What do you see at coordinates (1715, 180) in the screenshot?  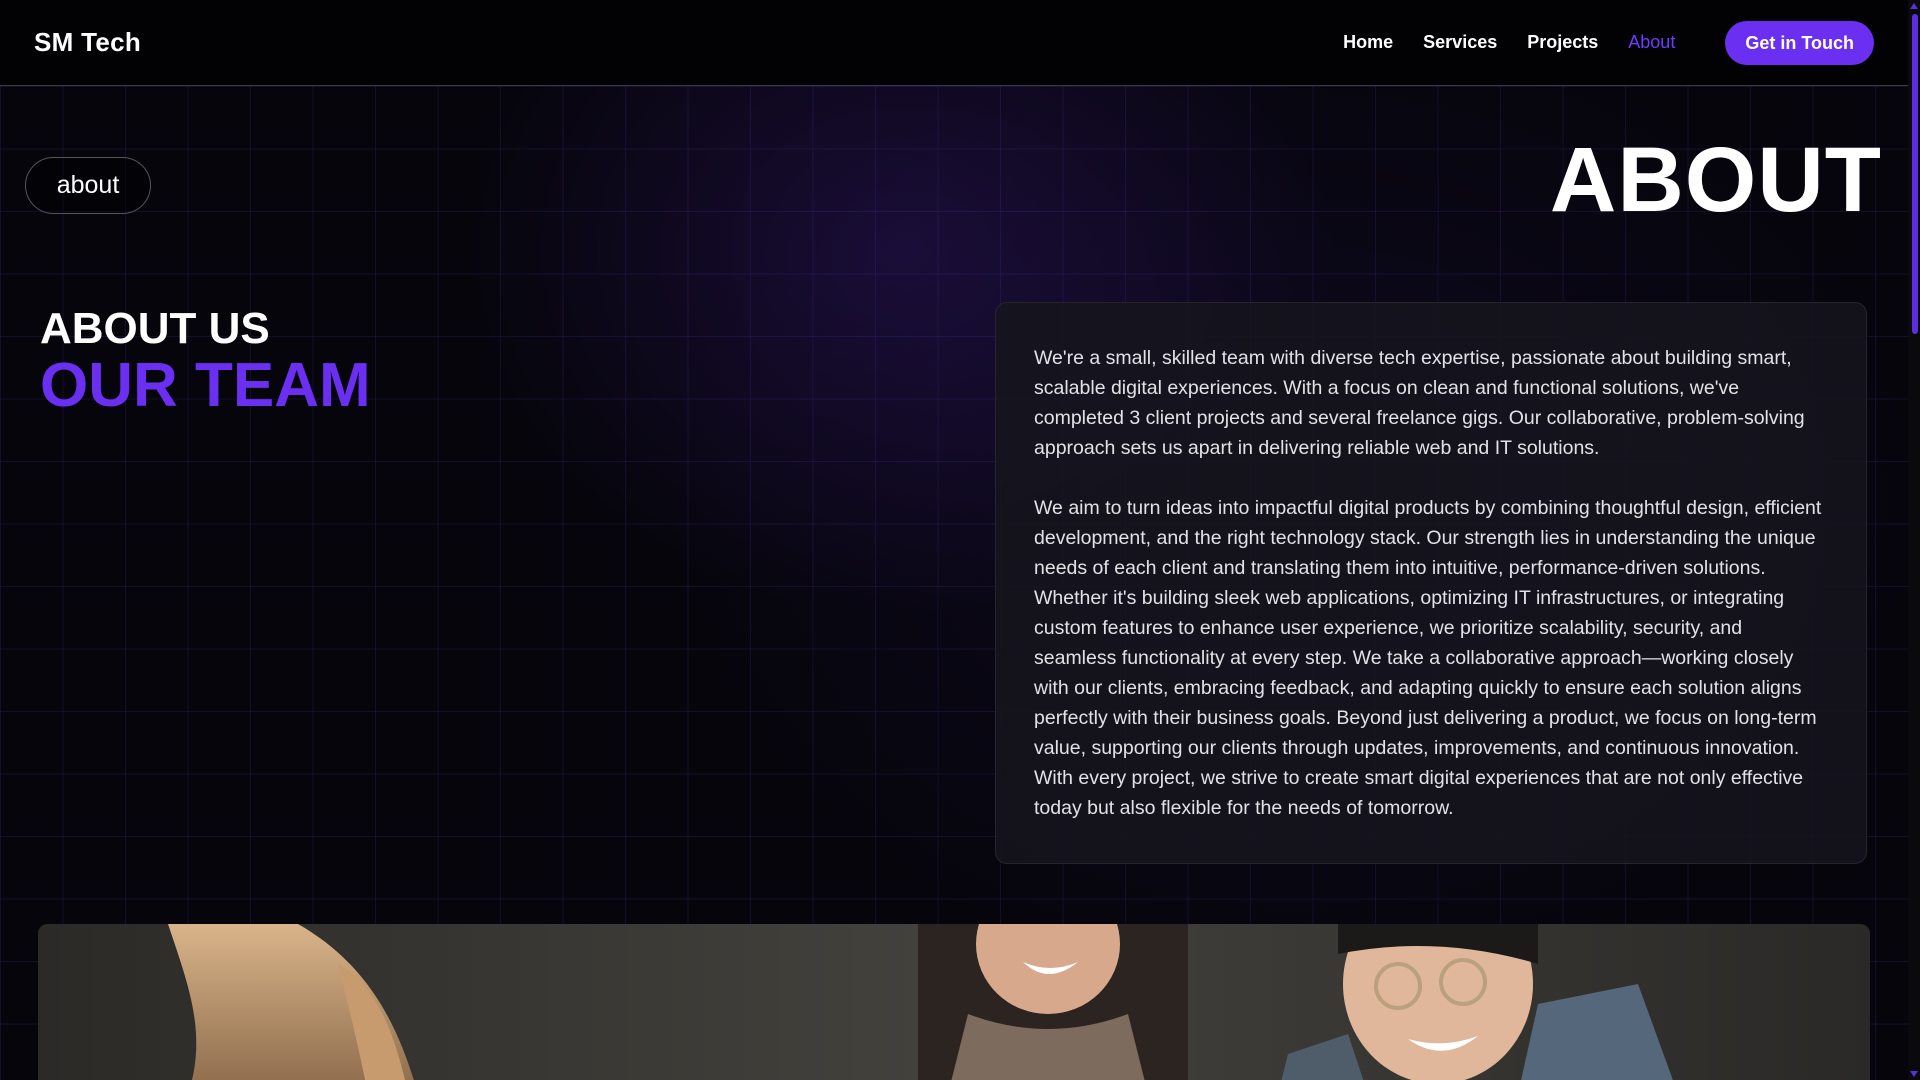 I see `page-title: ABOUT` at bounding box center [1715, 180].